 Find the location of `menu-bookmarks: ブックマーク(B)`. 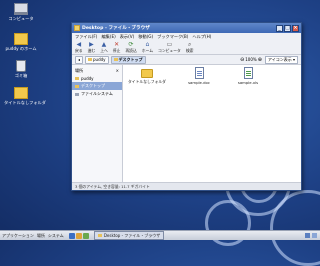

menu-bookmarks: ブックマーク(B) is located at coordinates (172, 37).